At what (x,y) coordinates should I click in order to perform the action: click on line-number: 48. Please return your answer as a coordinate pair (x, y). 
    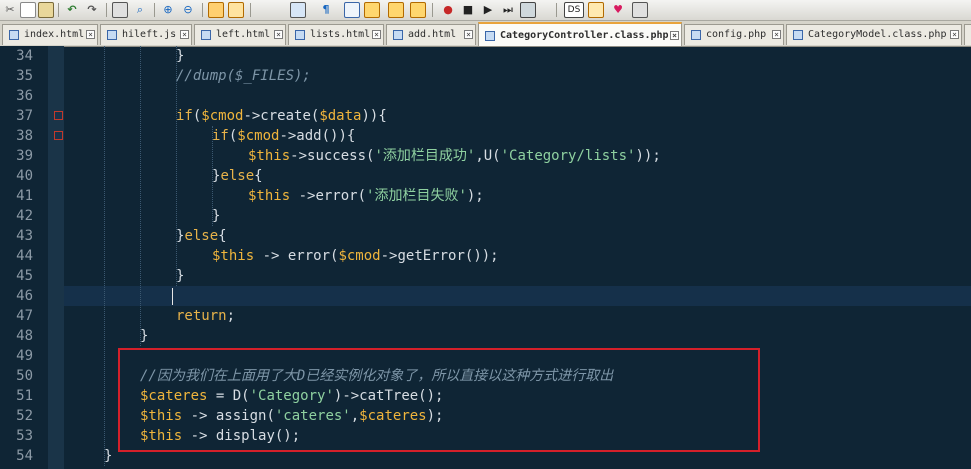
    Looking at the image, I should click on (24, 336).